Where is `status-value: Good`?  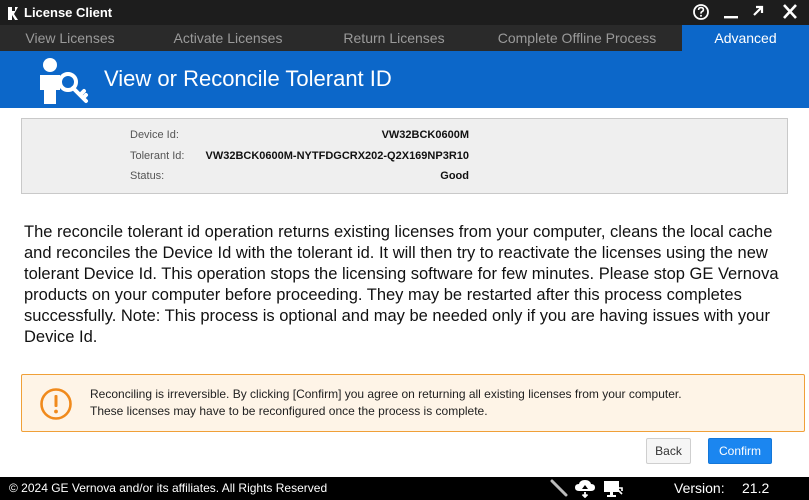
status-value: Good is located at coordinates (454, 176).